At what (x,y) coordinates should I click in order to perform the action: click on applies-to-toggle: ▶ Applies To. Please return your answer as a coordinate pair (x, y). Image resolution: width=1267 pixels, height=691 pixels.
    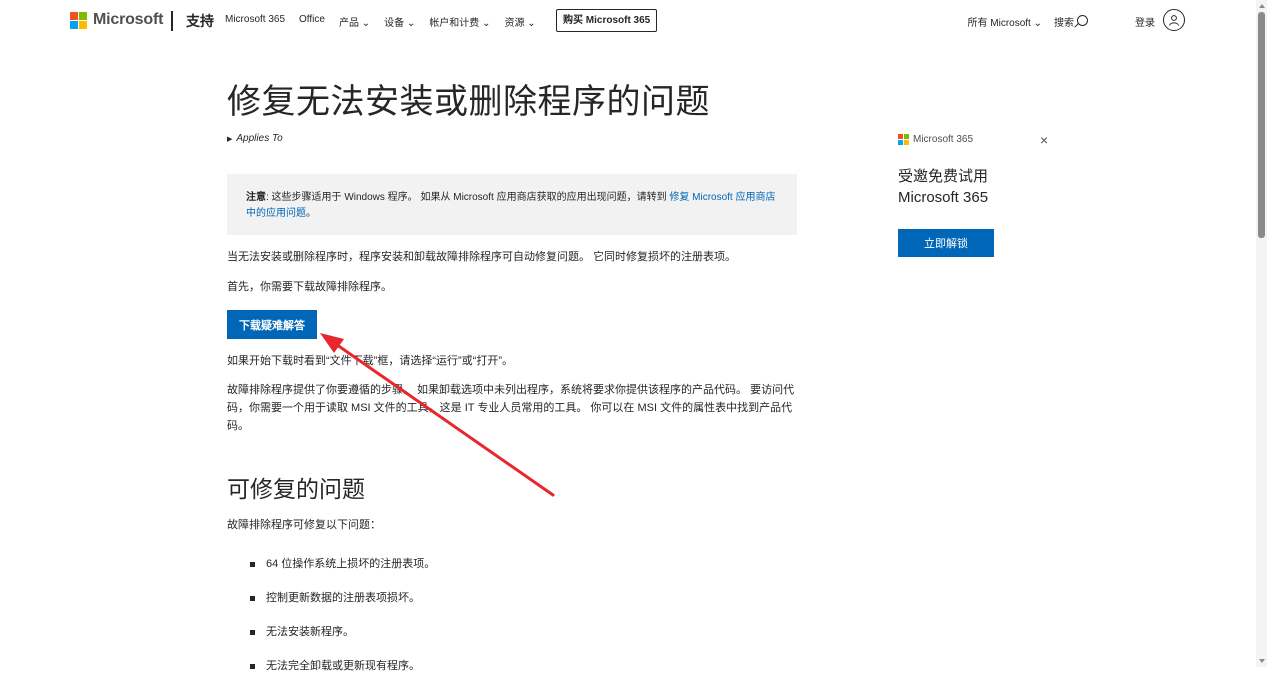
    Looking at the image, I should click on (255, 138).